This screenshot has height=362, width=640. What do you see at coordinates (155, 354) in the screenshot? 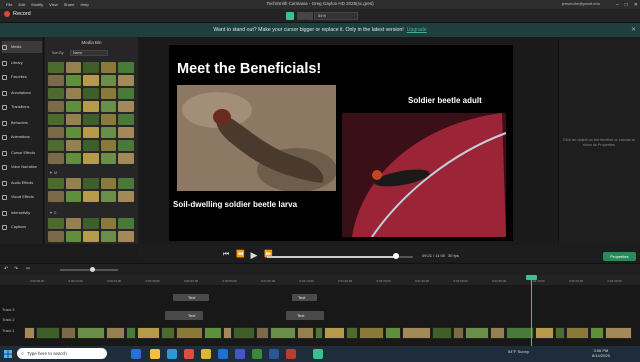
I see `file-explorer-icon` at bounding box center [155, 354].